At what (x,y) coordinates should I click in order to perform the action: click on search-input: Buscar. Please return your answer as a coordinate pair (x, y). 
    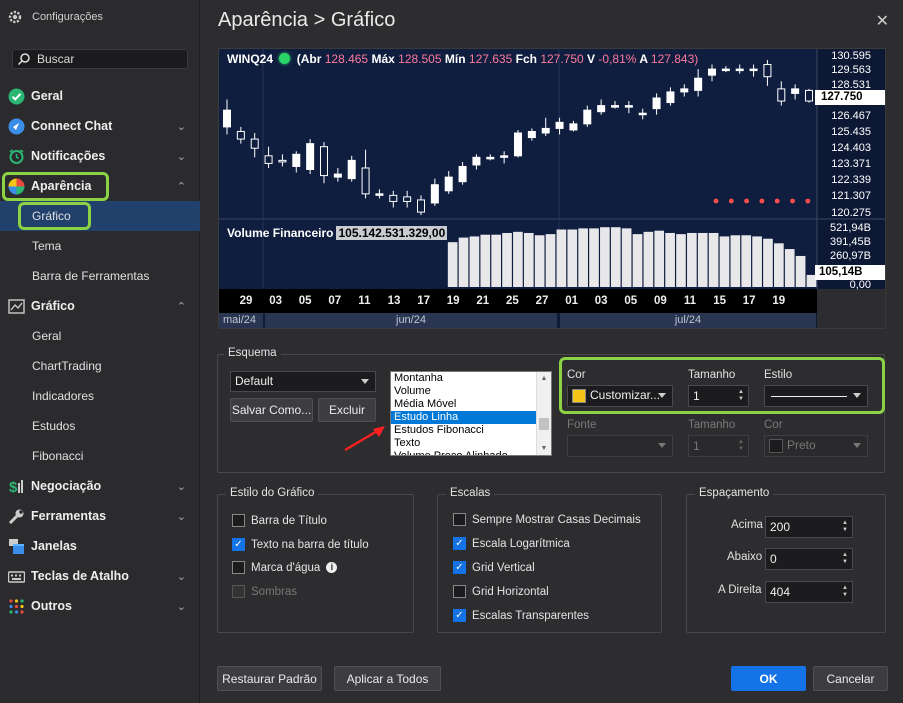
    Looking at the image, I should click on (100, 59).